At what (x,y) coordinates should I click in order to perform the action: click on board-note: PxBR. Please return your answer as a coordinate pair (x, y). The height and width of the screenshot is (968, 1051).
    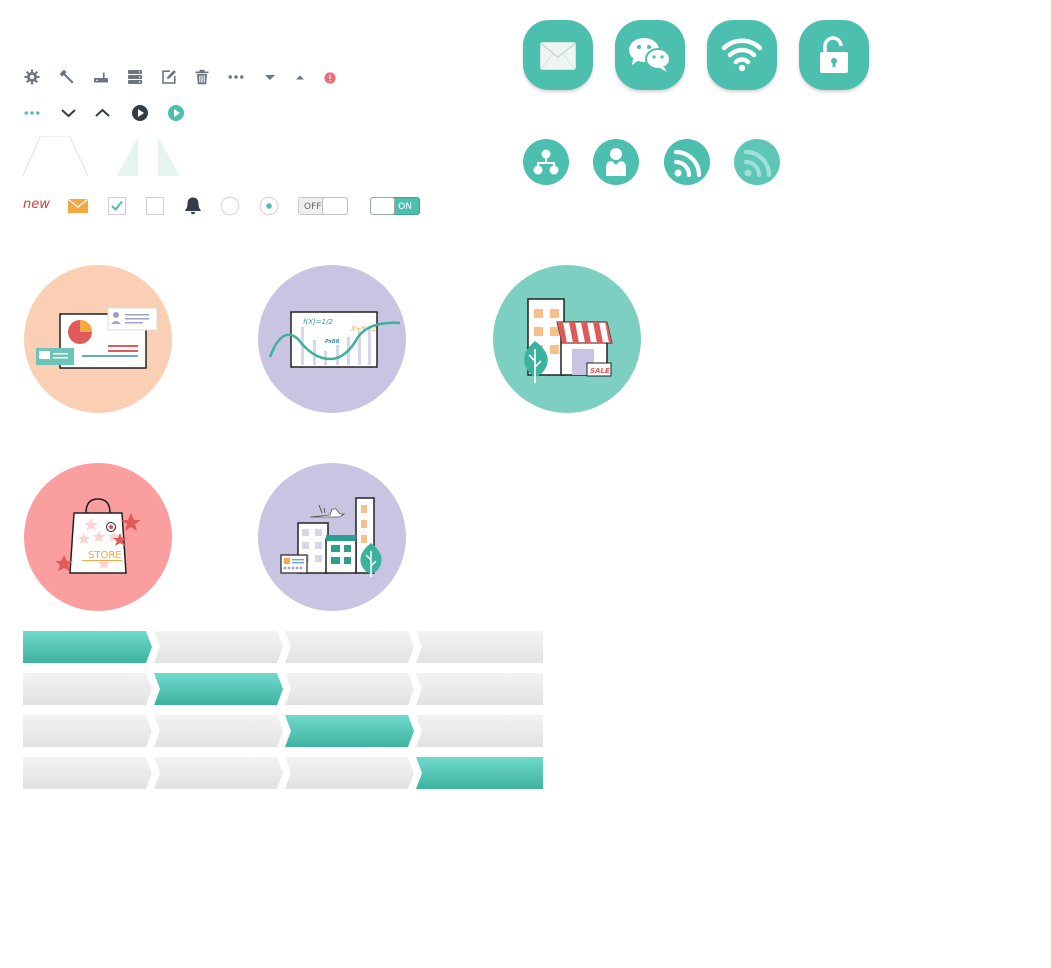
    Looking at the image, I should click on (332, 342).